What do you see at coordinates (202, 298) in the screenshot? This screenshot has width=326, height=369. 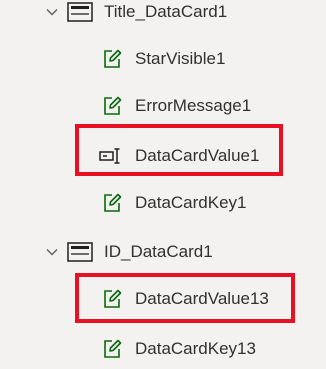 I see `tree-node-label: DataCardValue13` at bounding box center [202, 298].